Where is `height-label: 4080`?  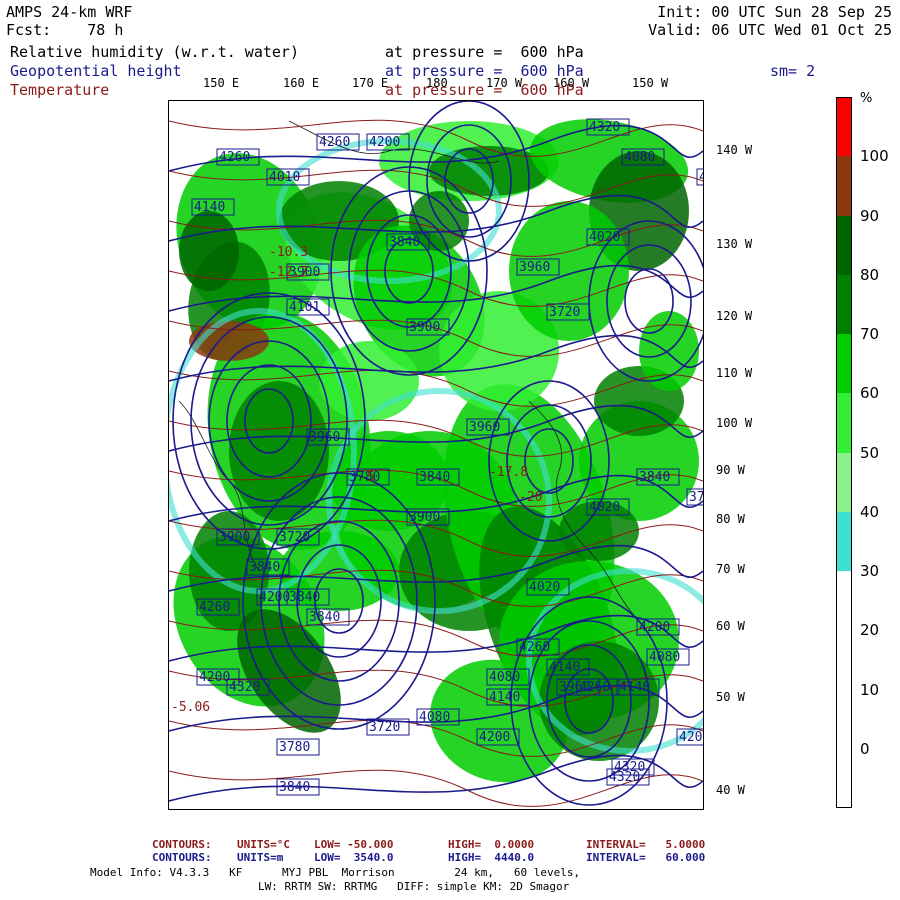 height-label: 4080 is located at coordinates (668, 657).